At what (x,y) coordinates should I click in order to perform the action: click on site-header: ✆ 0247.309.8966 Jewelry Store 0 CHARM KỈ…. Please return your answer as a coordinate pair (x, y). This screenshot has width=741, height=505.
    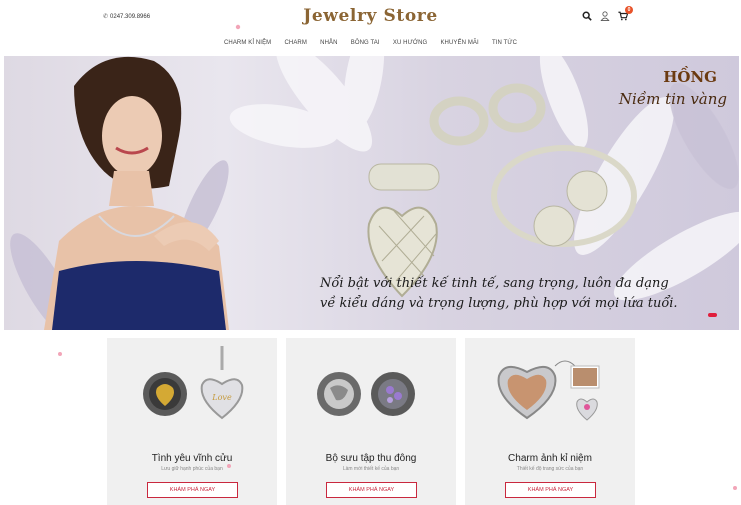
    Looking at the image, I should click on (370, 28).